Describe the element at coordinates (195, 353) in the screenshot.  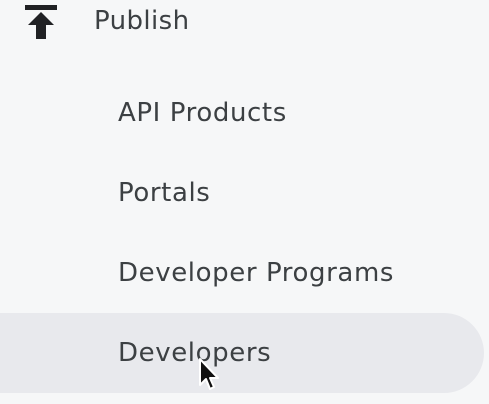
I see `sidebar-item-label: Developers` at that location.